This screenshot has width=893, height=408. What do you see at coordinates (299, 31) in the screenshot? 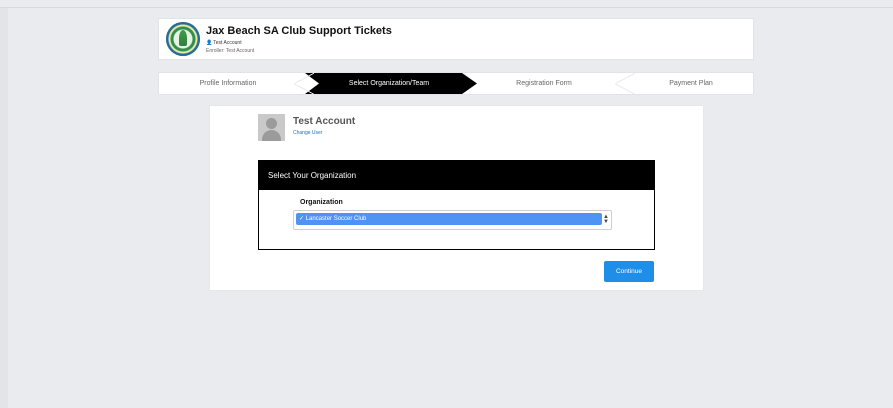
I see `page-title: Jax Beach SA Club Support Tickets` at bounding box center [299, 31].